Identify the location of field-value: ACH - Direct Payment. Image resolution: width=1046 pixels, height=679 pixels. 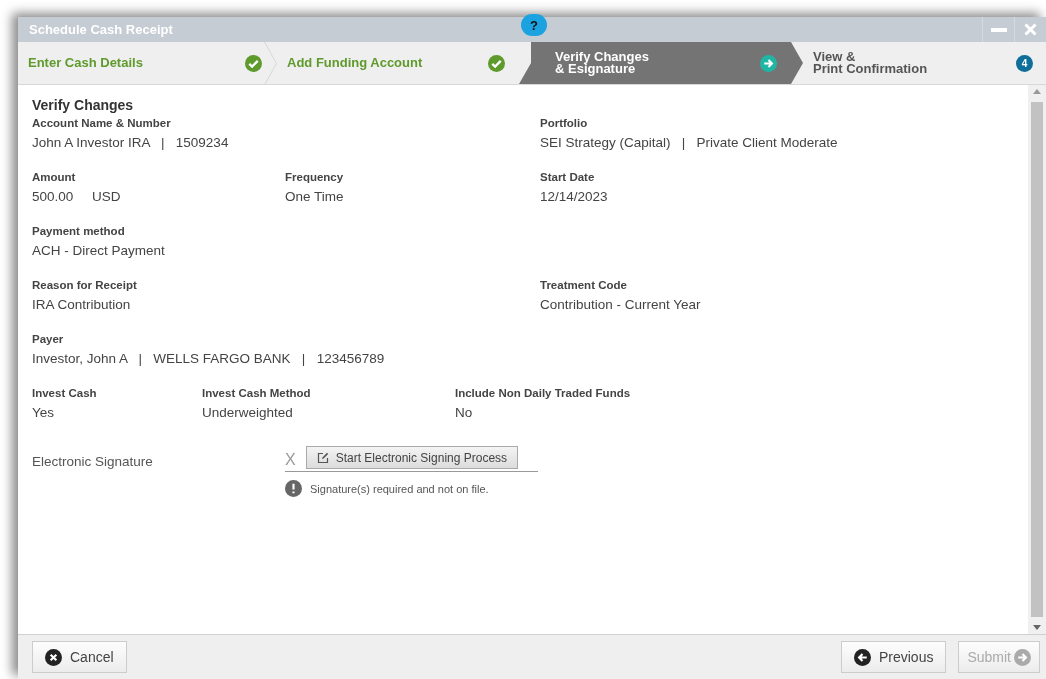
(99, 250).